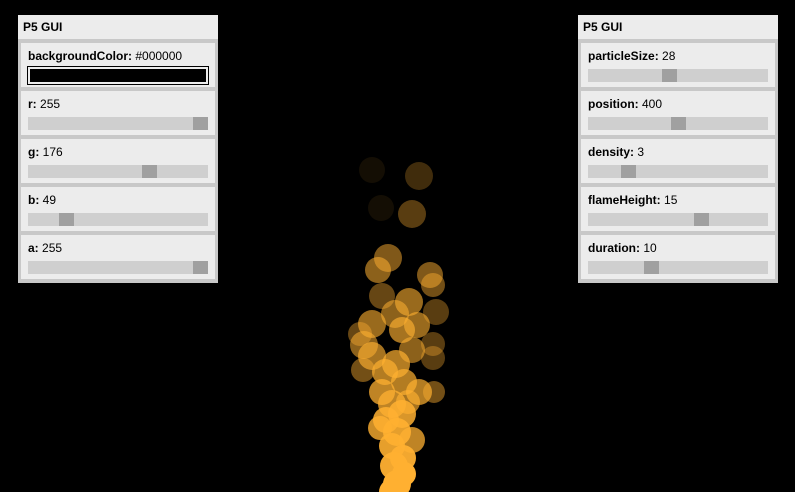 This screenshot has width=795, height=492. I want to click on slider-r-handle, so click(200, 123).